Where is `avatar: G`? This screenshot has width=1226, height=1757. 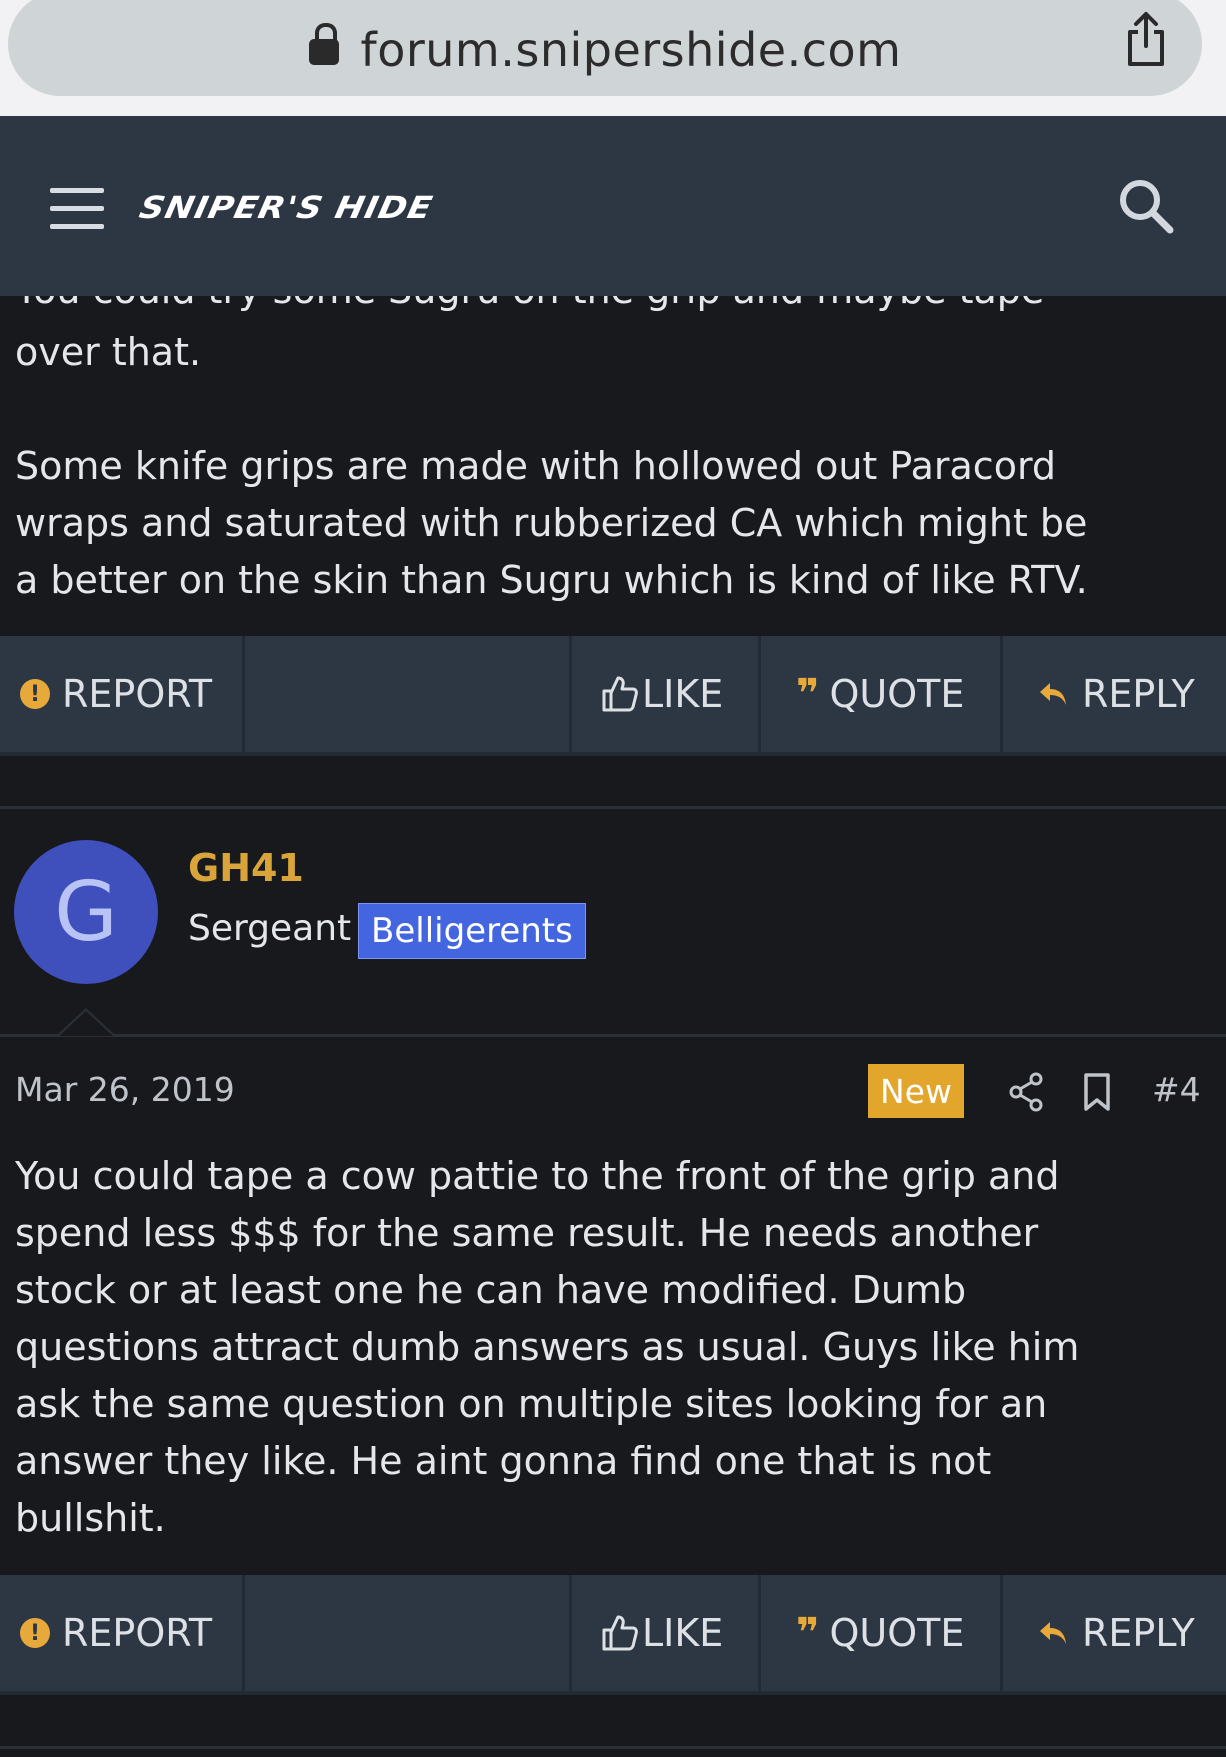 avatar: G is located at coordinates (86, 912).